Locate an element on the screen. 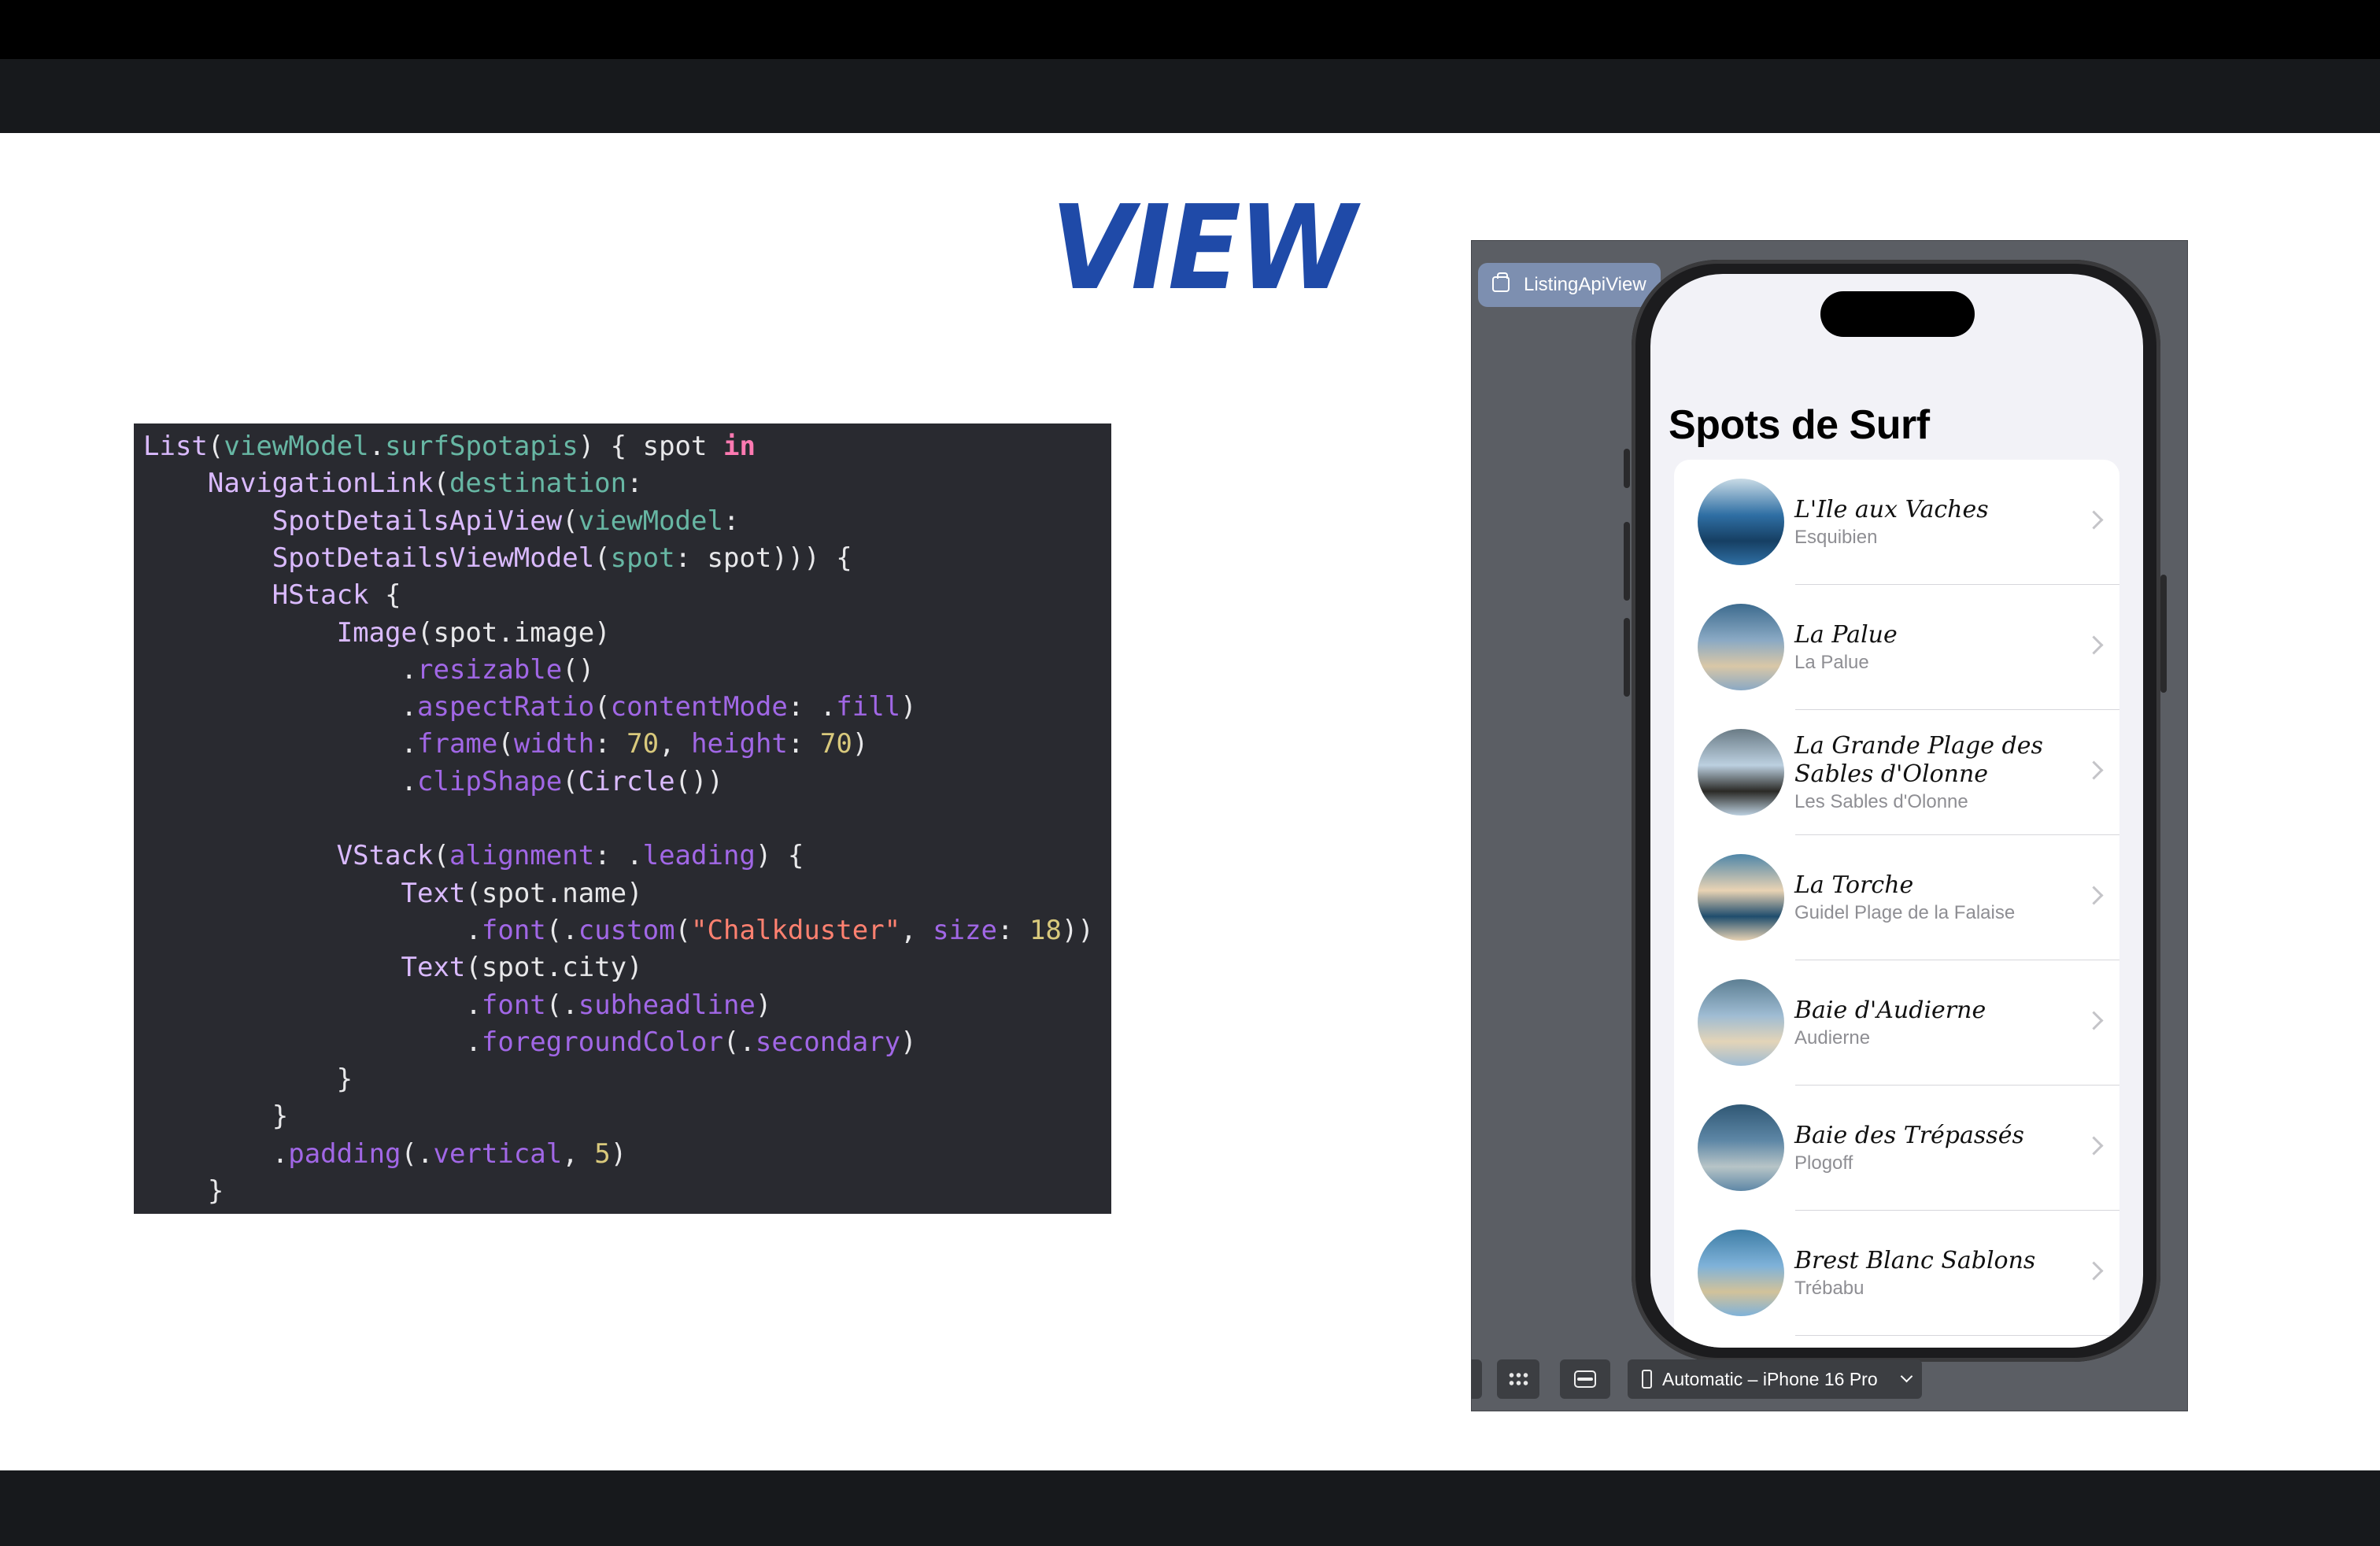 Image resolution: width=2380 pixels, height=1546 pixels. spot-name: La Torche is located at coordinates (1854, 885).